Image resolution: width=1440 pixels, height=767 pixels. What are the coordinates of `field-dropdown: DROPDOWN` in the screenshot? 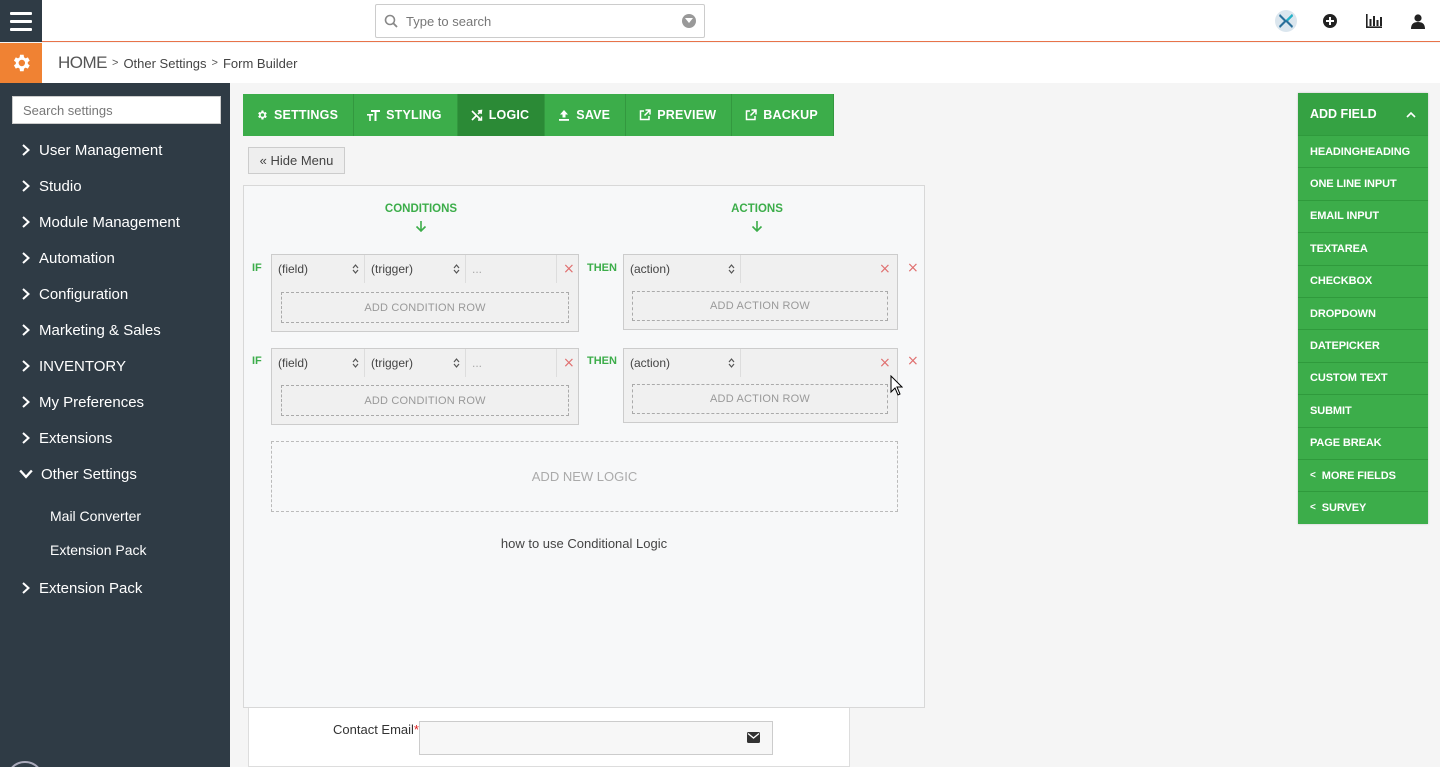 It's located at (1363, 312).